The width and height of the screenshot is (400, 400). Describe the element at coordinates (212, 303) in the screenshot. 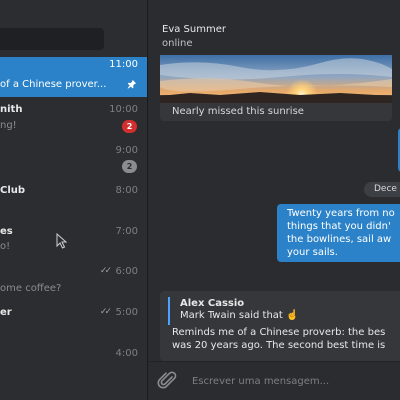

I see `reply-quote-author: Alex Cassio` at that location.